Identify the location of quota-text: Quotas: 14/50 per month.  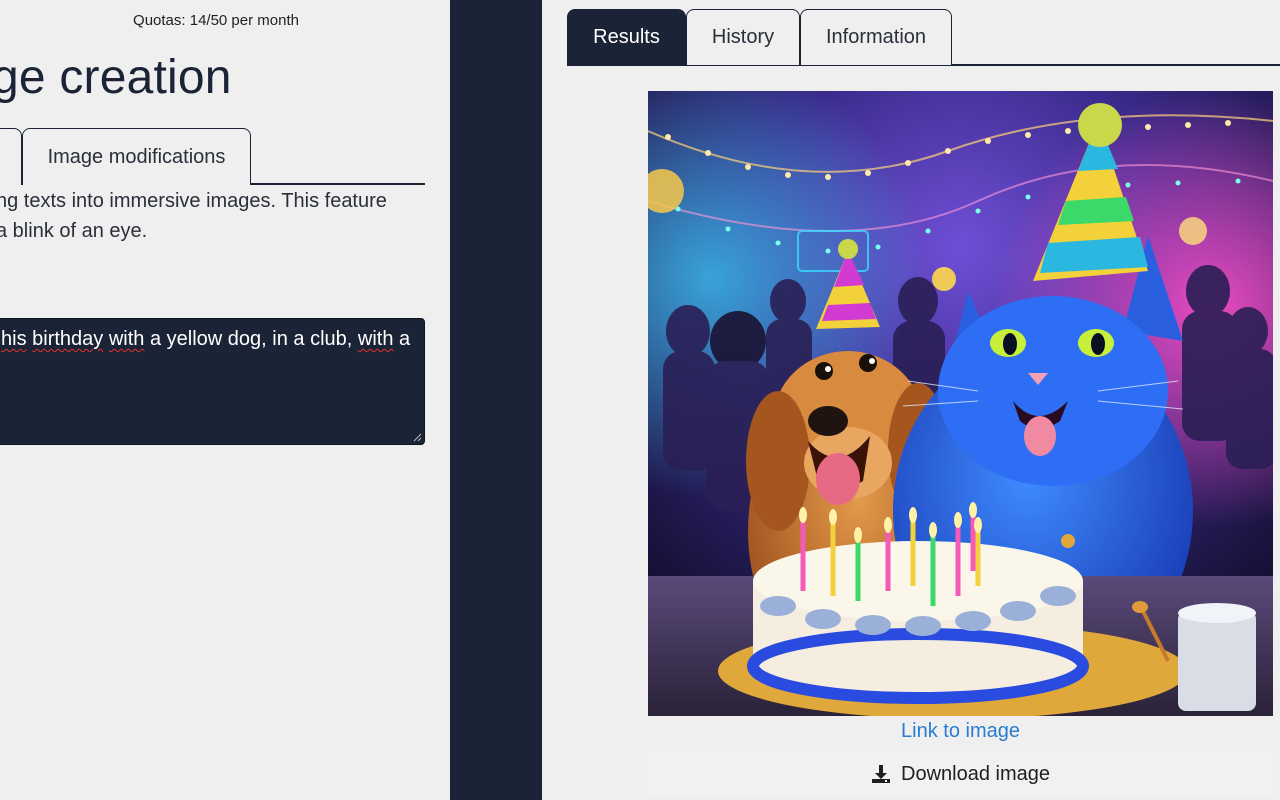
(216, 20).